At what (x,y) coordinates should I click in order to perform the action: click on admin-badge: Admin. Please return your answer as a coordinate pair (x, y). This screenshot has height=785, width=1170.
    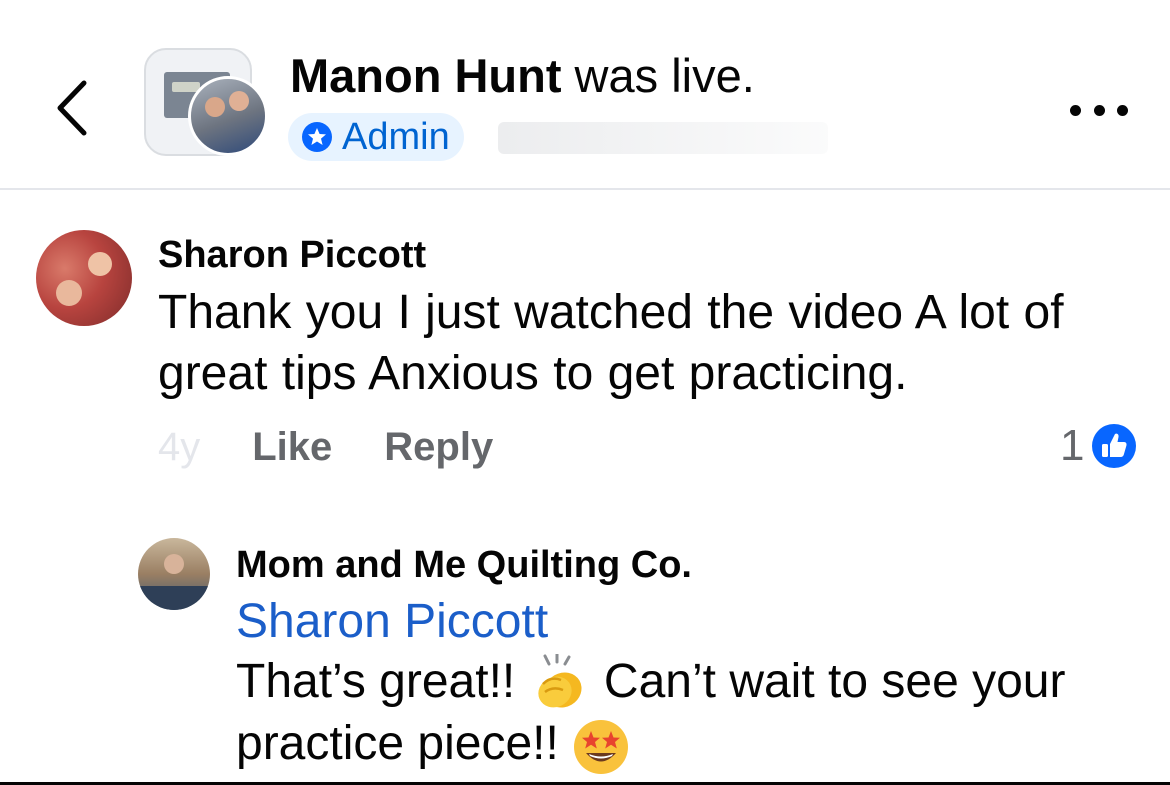
    Looking at the image, I should click on (376, 137).